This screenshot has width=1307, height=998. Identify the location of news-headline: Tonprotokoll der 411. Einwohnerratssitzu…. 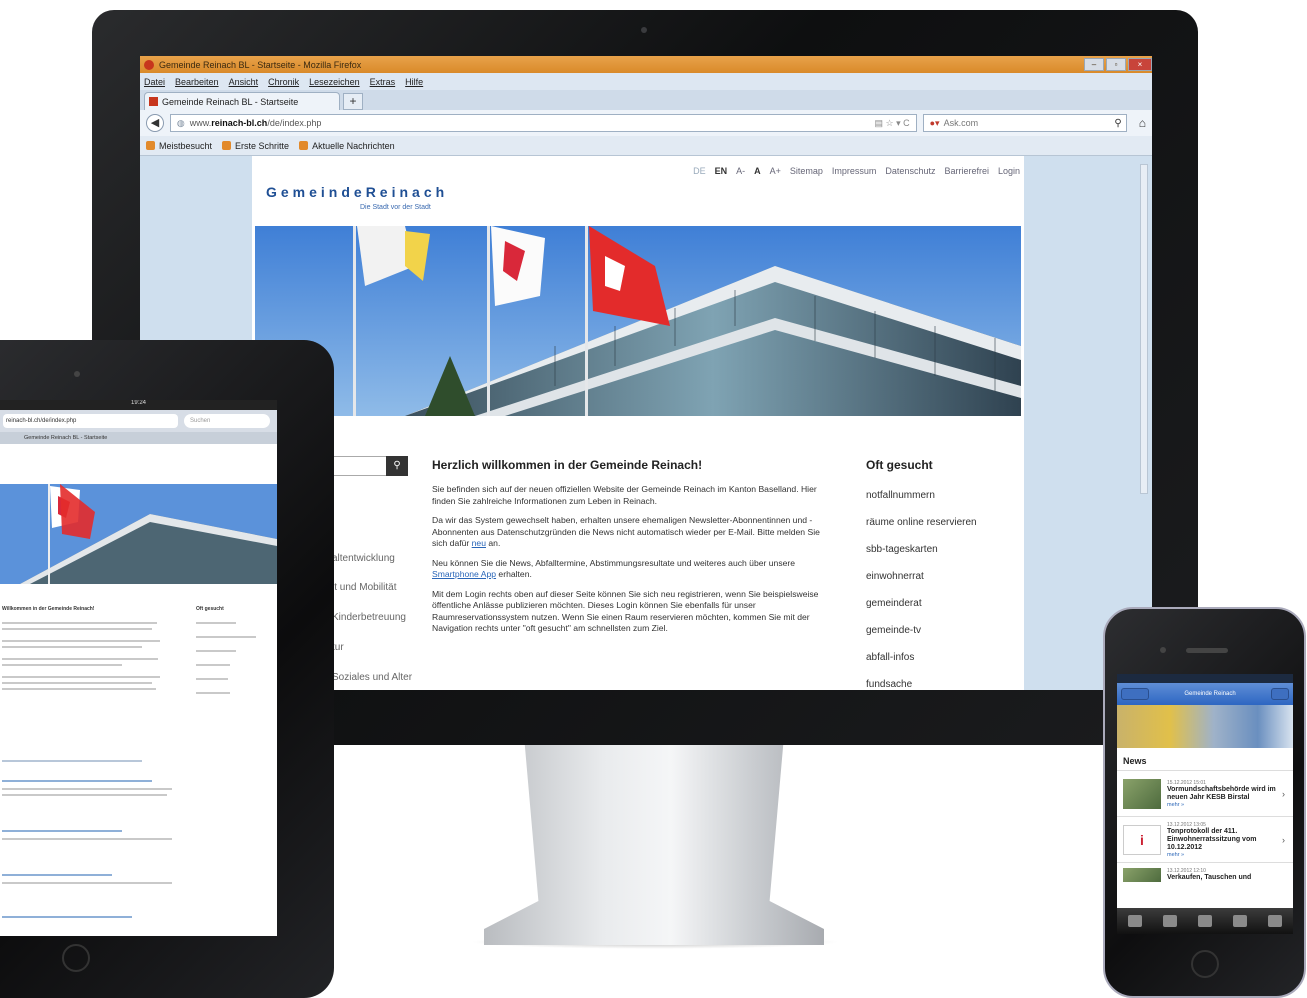
(1212, 839).